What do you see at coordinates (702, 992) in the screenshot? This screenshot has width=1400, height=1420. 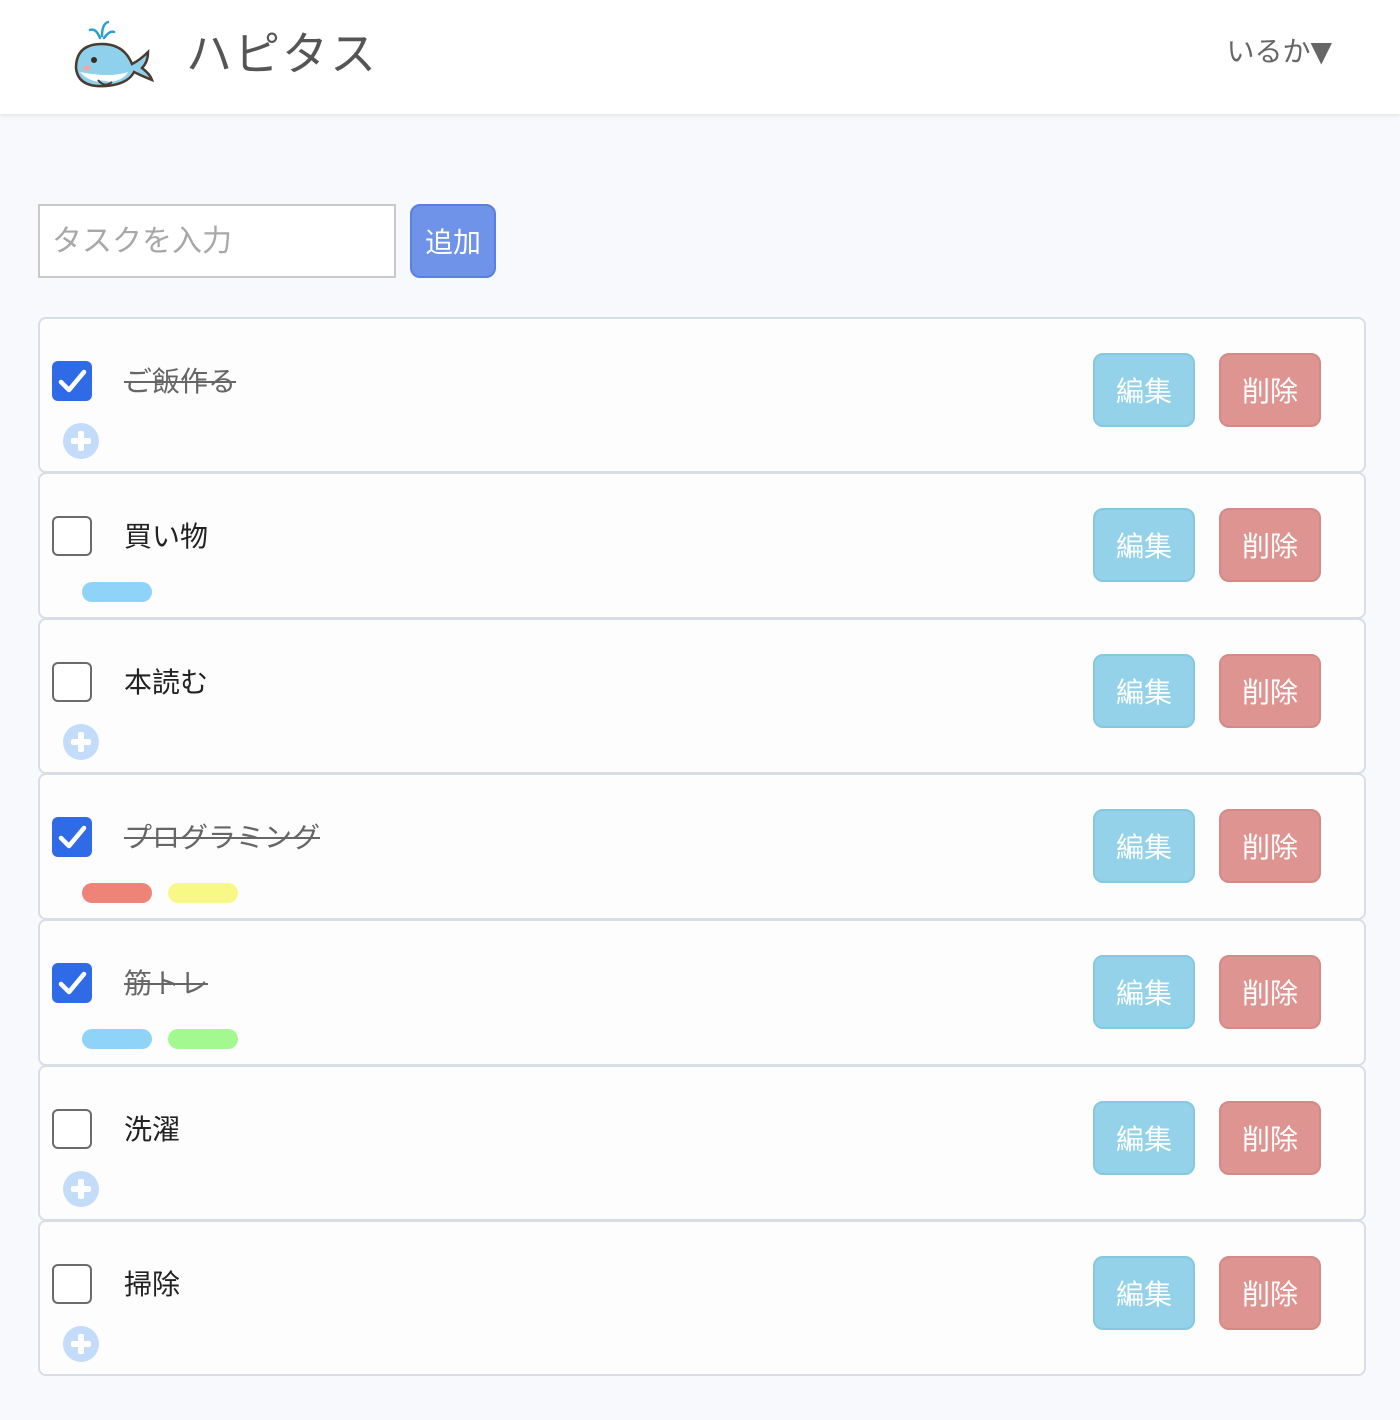 I see `task-card: 筋トレ 編集 削除` at bounding box center [702, 992].